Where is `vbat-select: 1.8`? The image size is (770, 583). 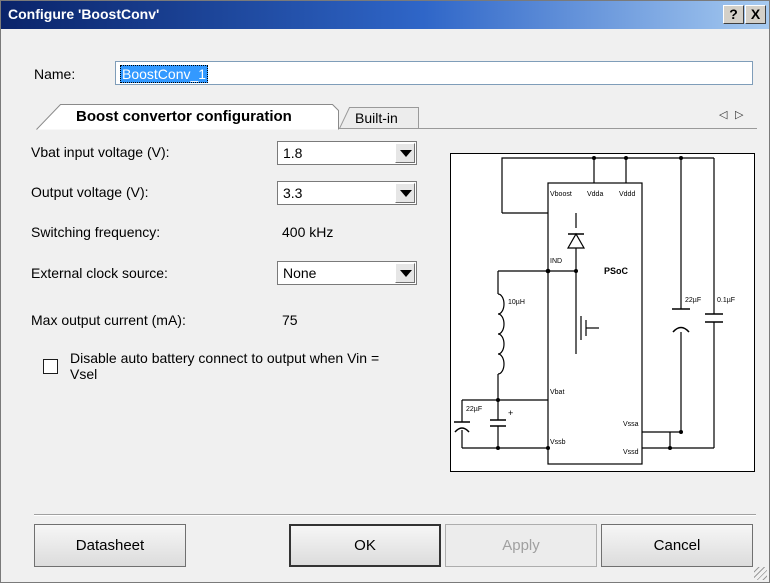
vbat-select: 1.8 is located at coordinates (347, 153).